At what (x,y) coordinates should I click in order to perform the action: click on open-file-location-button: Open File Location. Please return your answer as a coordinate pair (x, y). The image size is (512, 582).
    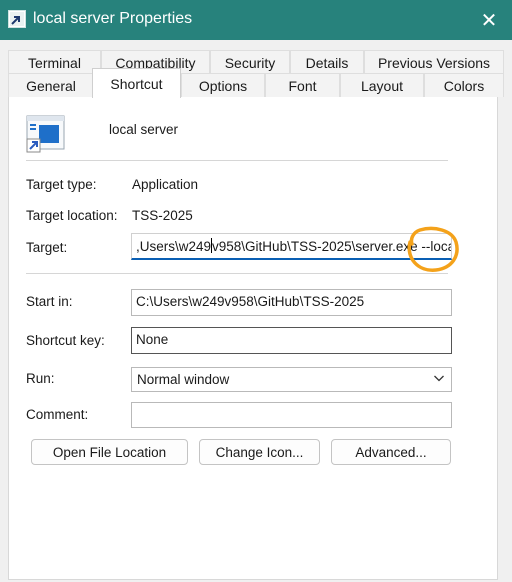
    Looking at the image, I should click on (109, 452).